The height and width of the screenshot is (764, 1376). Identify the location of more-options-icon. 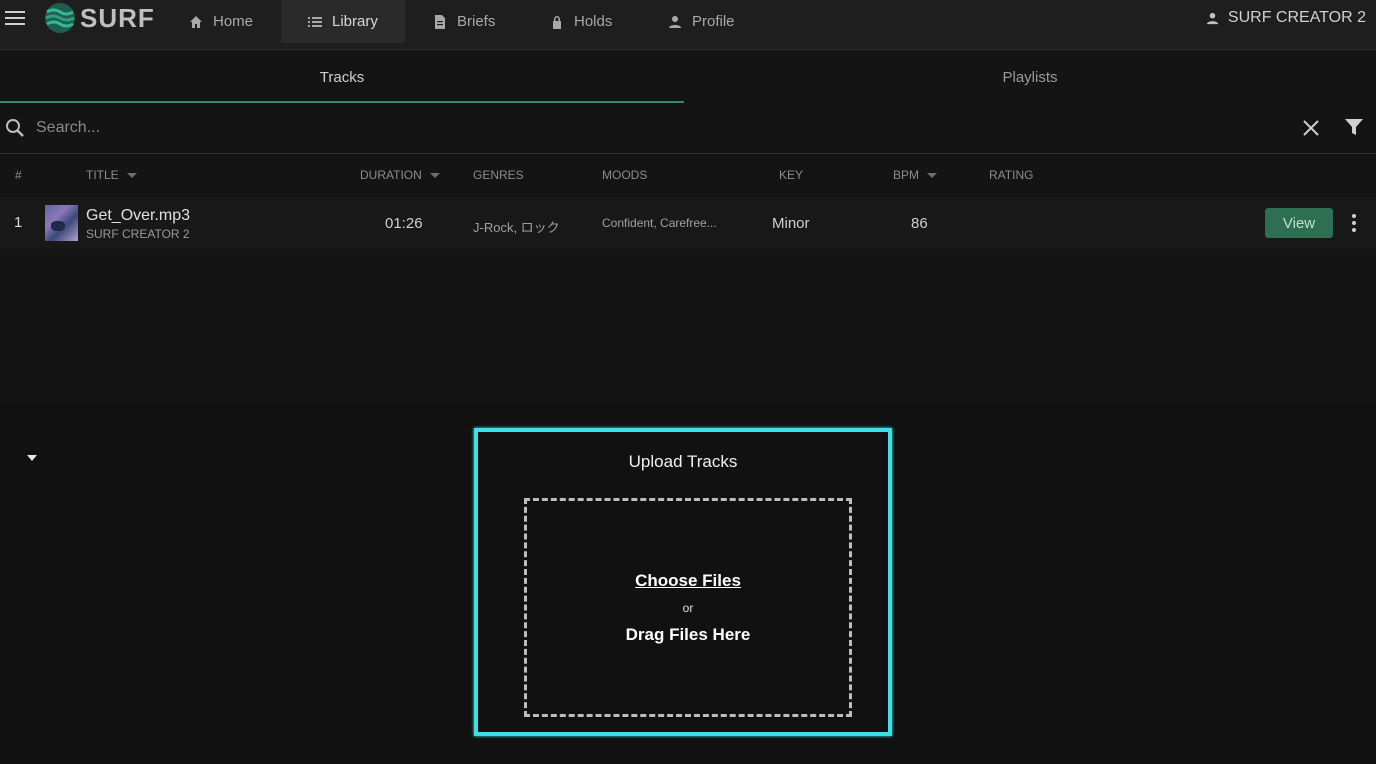
(1354, 223).